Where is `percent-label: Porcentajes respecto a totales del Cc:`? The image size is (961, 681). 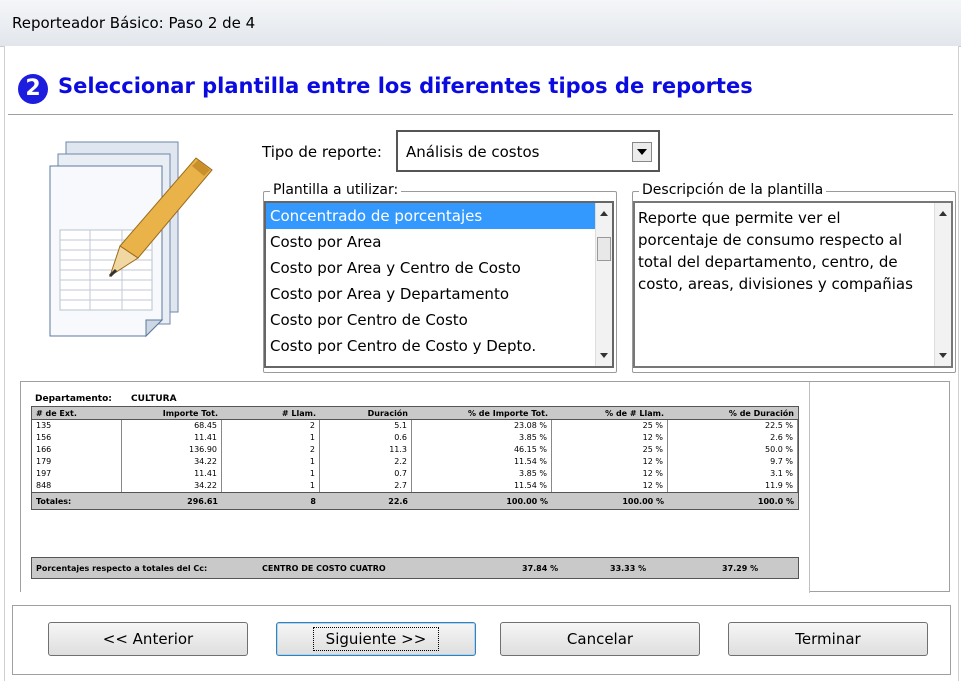 percent-label: Porcentajes respecto a totales del Cc: is located at coordinates (122, 568).